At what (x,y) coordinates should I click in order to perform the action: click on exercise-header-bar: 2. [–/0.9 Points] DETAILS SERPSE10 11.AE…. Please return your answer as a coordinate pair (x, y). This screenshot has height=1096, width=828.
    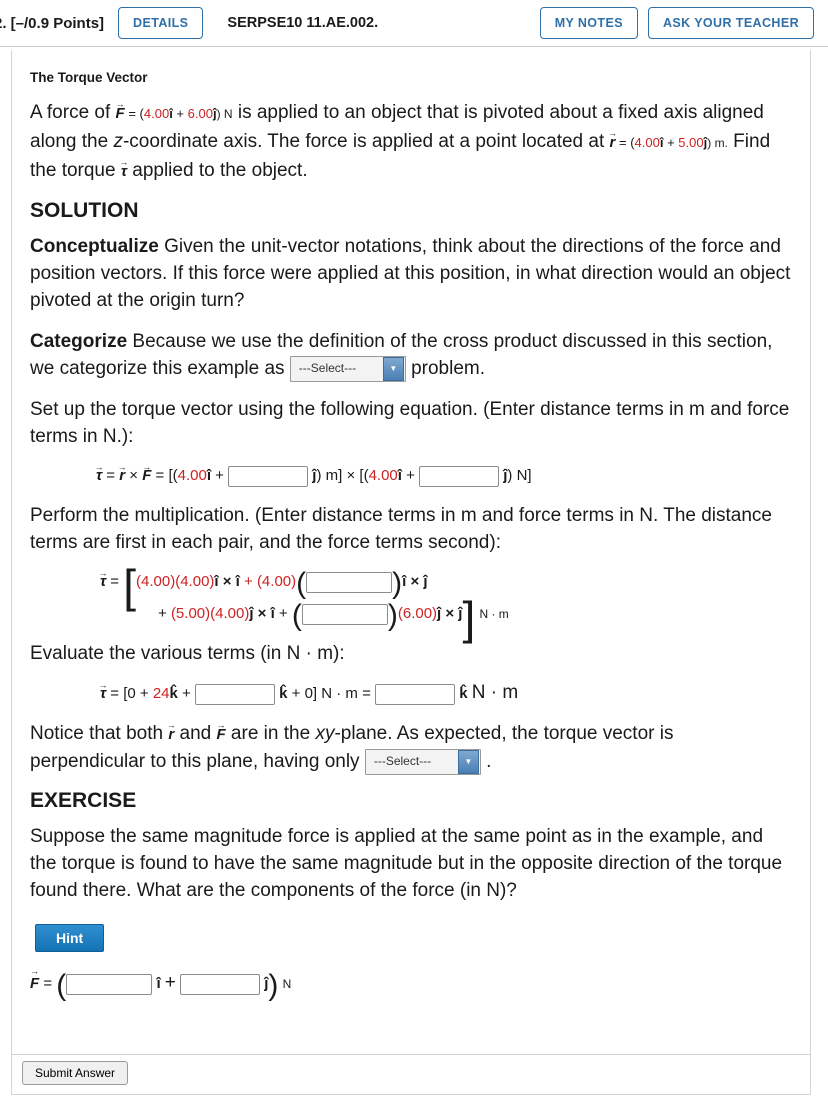
    Looking at the image, I should click on (414, 23).